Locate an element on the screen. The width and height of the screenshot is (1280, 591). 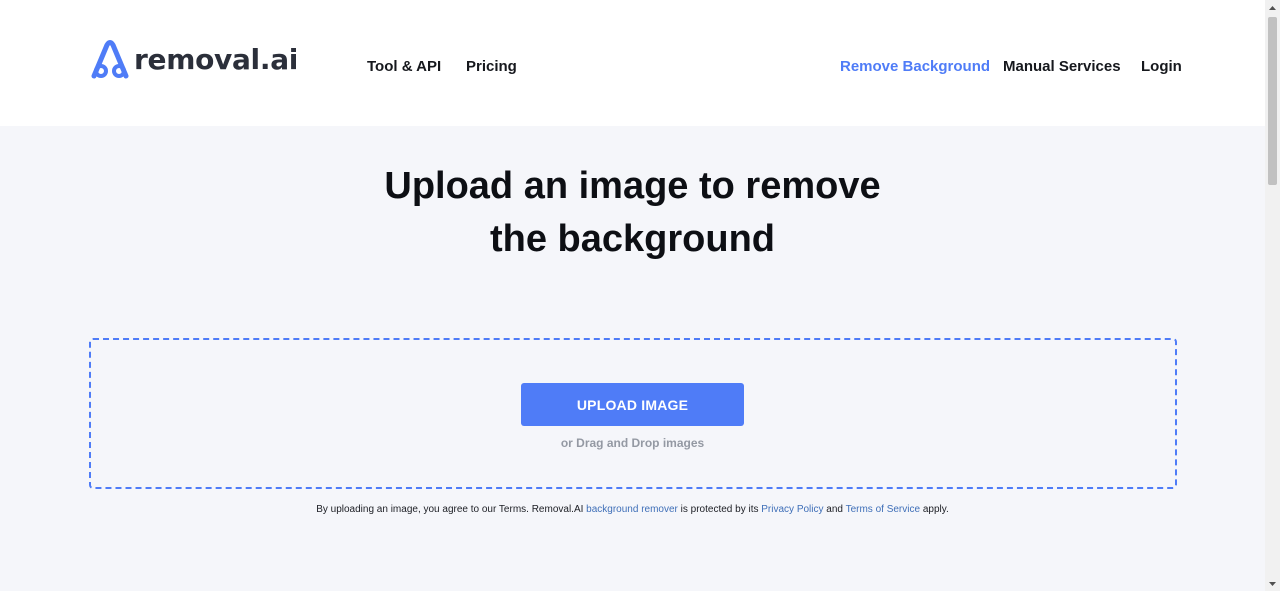
scrollbar-thumb is located at coordinates (1272, 101).